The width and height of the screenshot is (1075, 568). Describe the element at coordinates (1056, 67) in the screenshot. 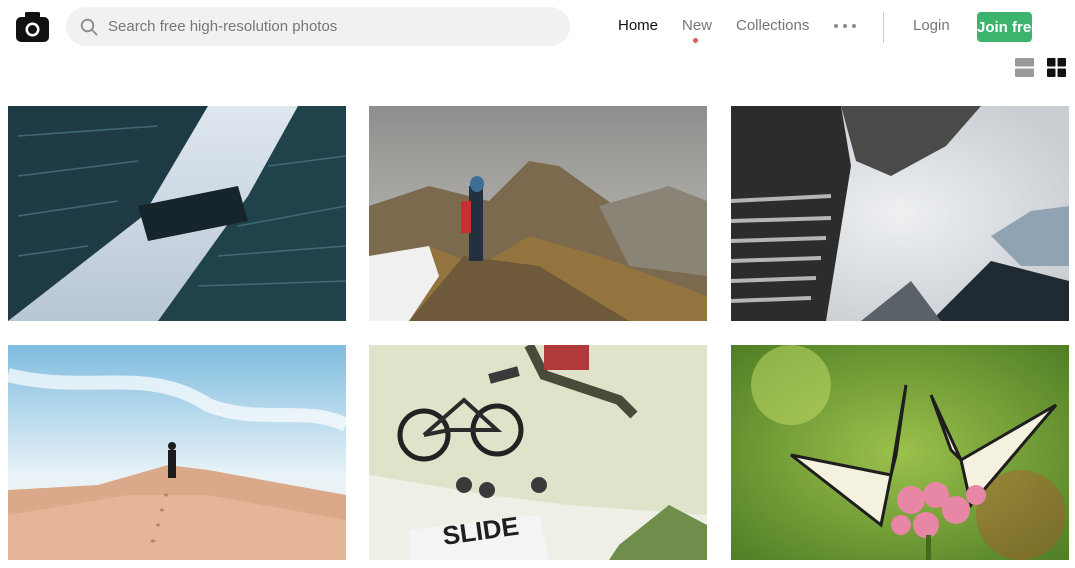

I see `grid-view-icon` at that location.